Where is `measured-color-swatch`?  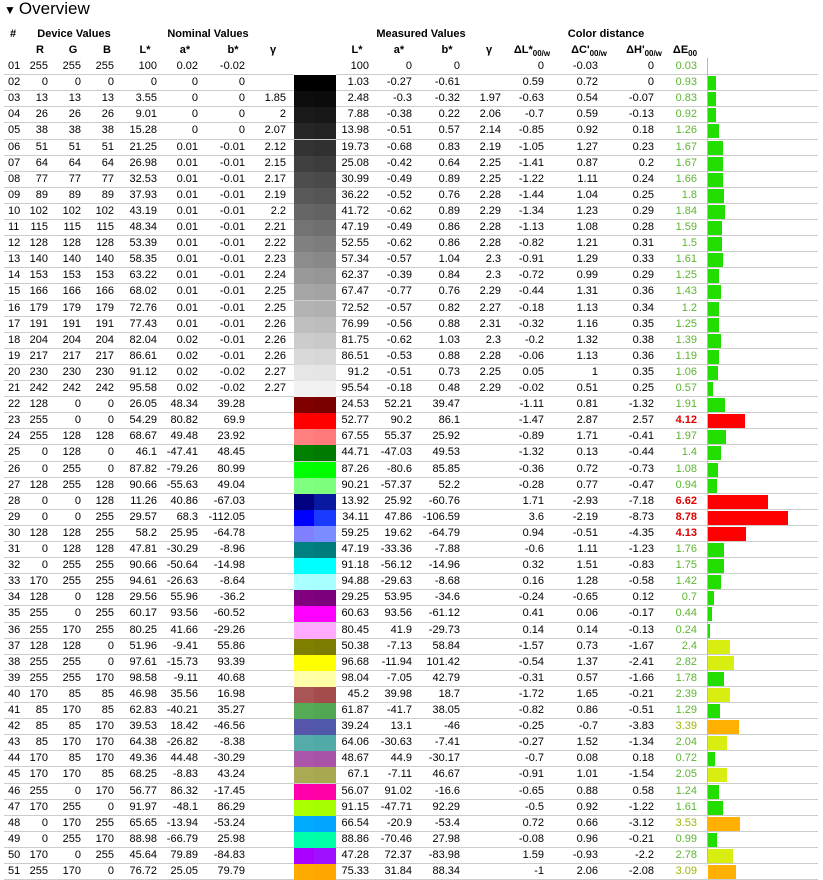
measured-color-swatch is located at coordinates (325, 678).